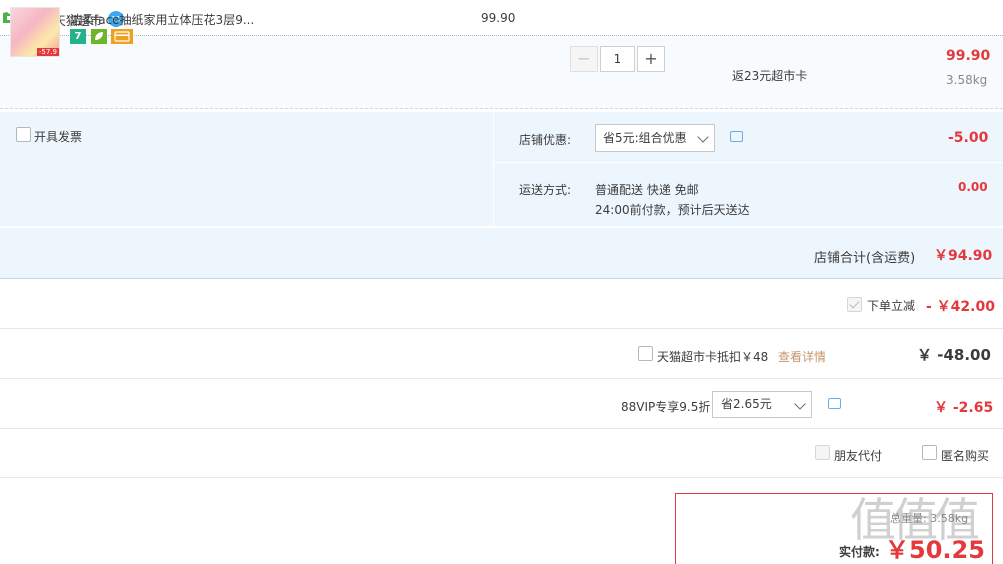 Image resolution: width=1003 pixels, height=564 pixels. I want to click on vip-discount-row, so click(501, 404).